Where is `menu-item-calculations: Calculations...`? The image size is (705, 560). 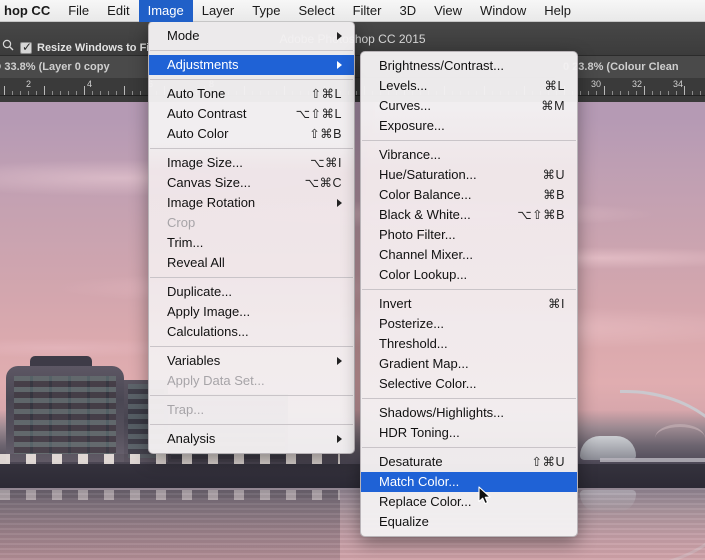 menu-item-calculations: Calculations... is located at coordinates (251, 332).